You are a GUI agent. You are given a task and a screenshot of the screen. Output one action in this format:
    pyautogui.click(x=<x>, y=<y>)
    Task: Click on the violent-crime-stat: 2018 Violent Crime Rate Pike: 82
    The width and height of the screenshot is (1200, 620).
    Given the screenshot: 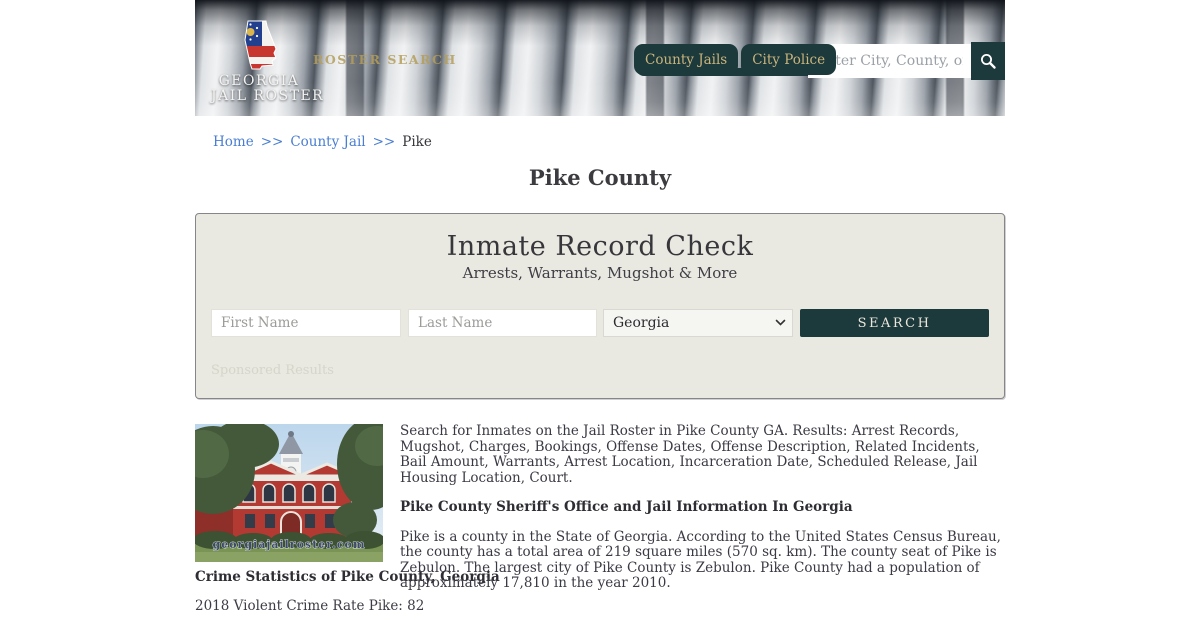 What is the action you would take?
    pyautogui.click(x=310, y=606)
    